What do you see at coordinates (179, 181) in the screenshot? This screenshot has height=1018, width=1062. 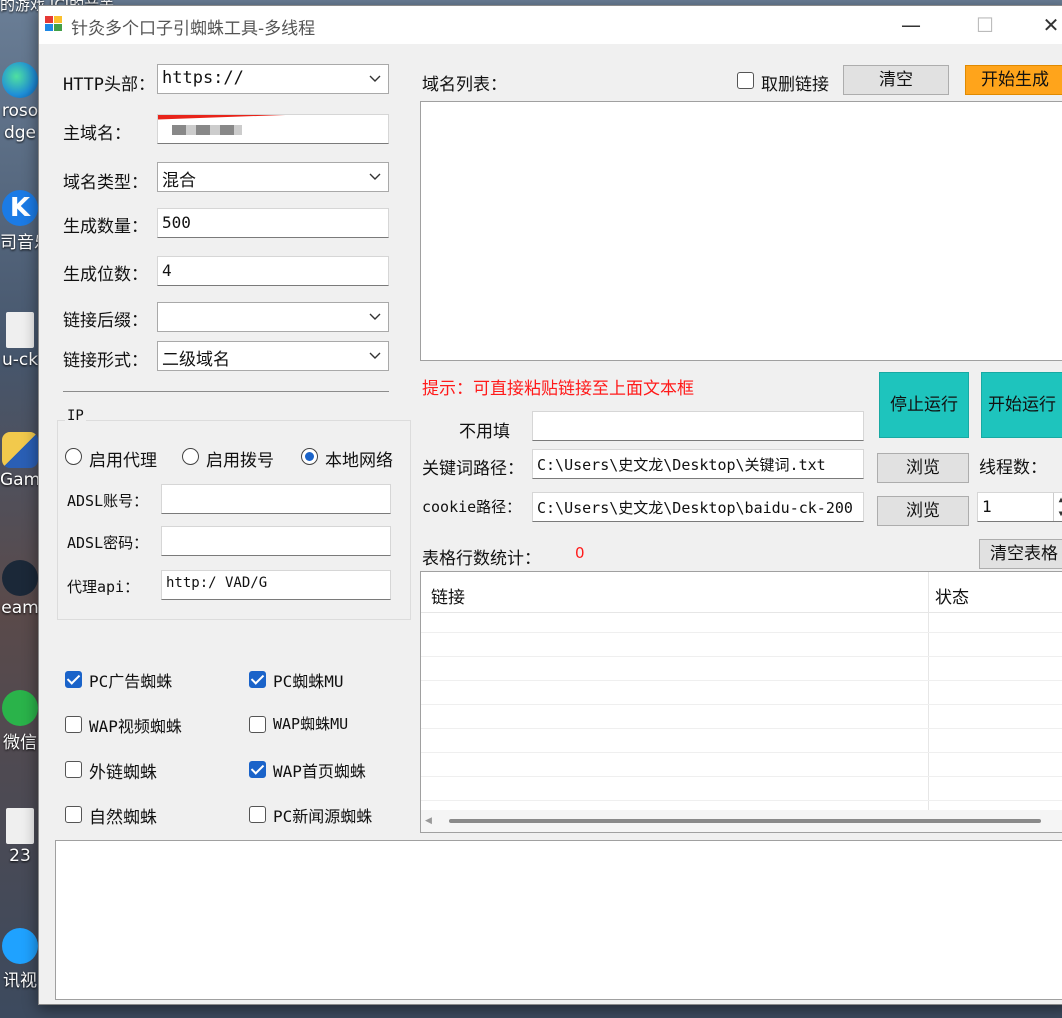 I see `domain-type-value: 混合` at bounding box center [179, 181].